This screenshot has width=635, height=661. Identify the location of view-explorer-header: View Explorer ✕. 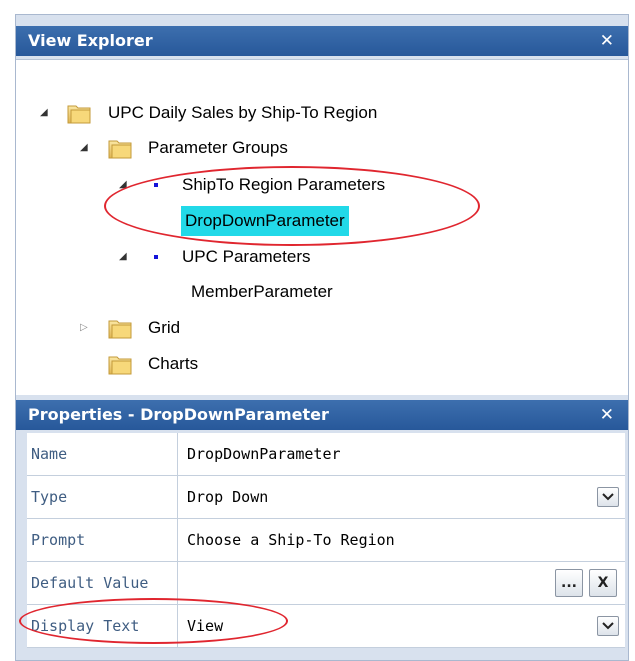
(322, 41).